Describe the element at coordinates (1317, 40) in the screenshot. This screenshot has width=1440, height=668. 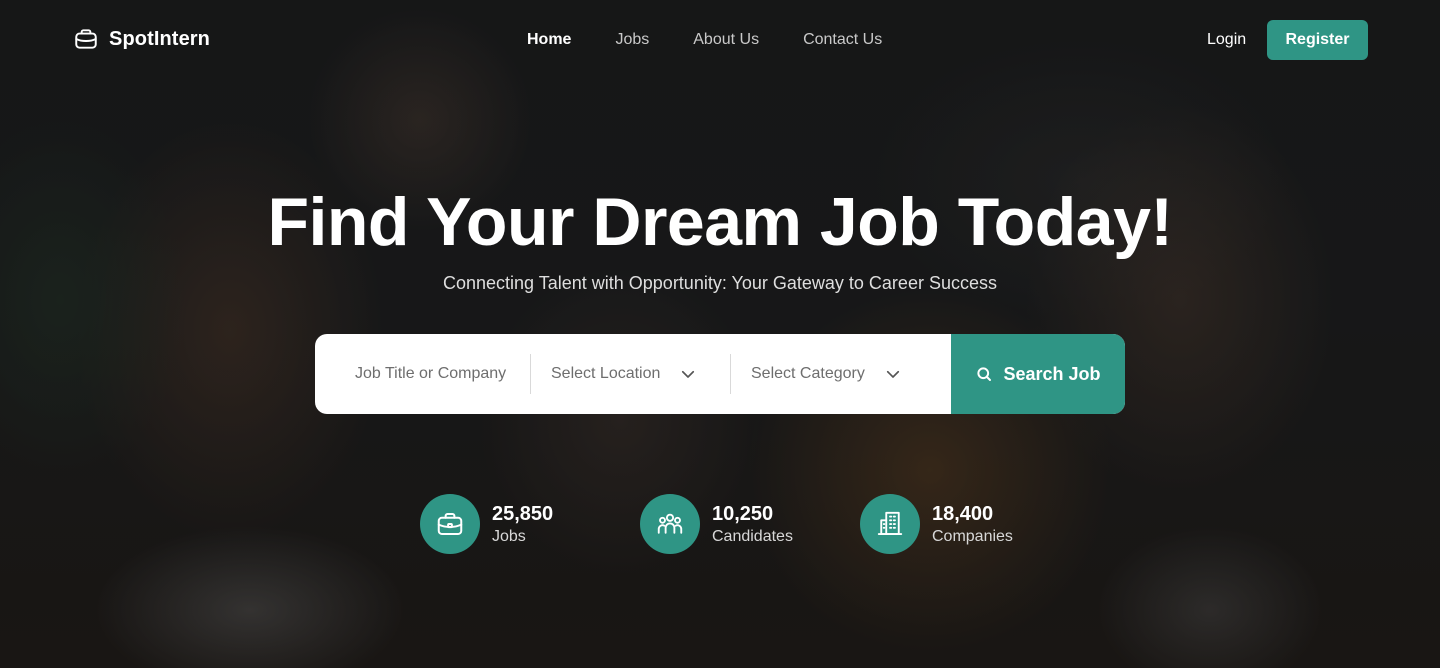
I see `register-button: Register` at that location.